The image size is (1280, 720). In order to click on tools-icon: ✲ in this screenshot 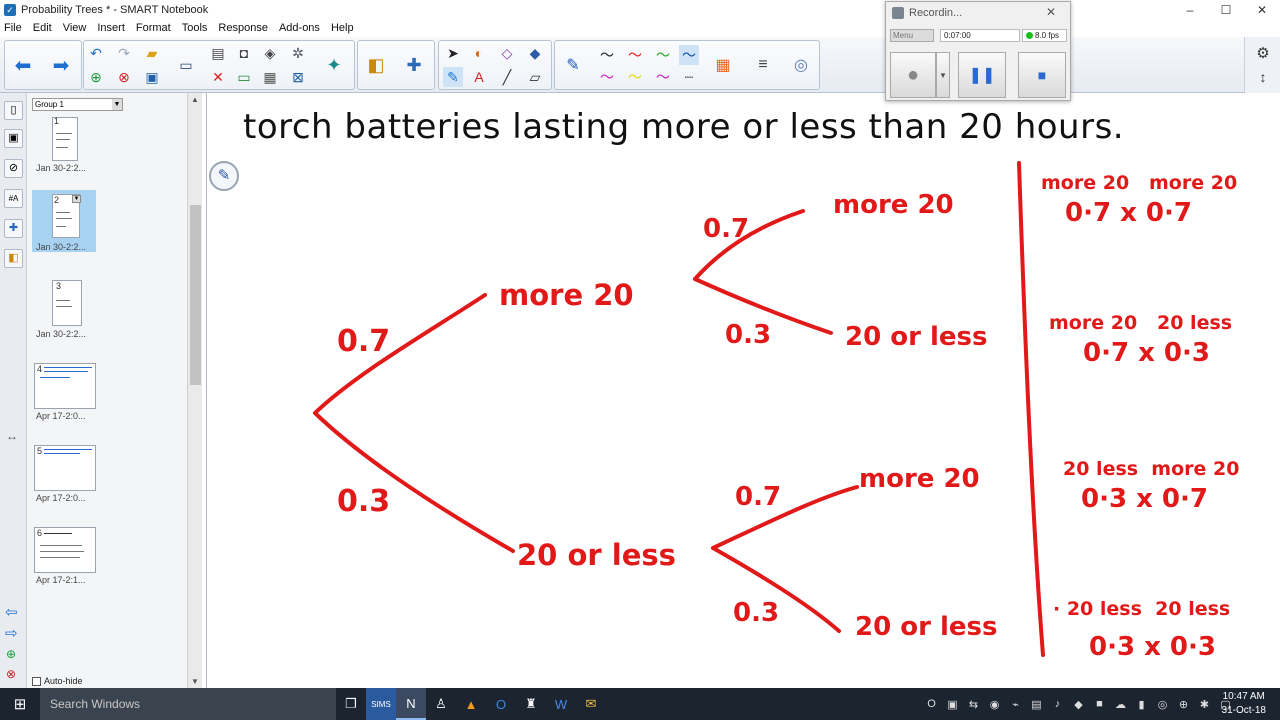, I will do `click(298, 53)`.